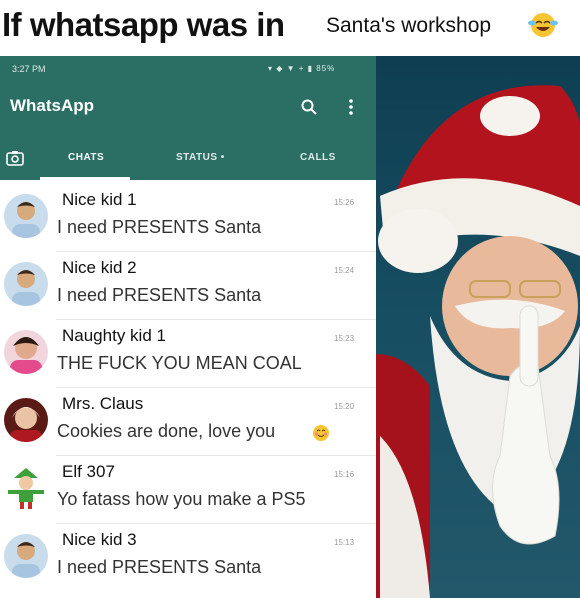 The image size is (580, 598). Describe the element at coordinates (344, 542) in the screenshot. I see `chat-time: 15:13` at that location.